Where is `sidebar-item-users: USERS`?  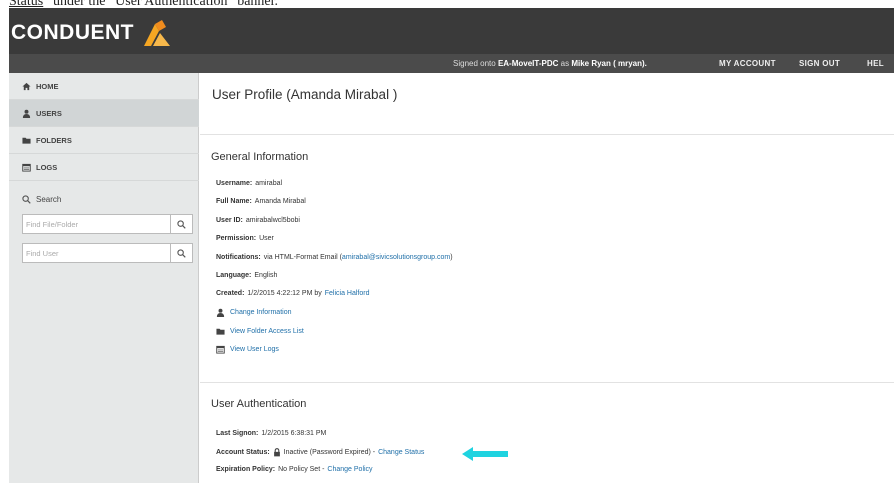 sidebar-item-users: USERS is located at coordinates (104, 113).